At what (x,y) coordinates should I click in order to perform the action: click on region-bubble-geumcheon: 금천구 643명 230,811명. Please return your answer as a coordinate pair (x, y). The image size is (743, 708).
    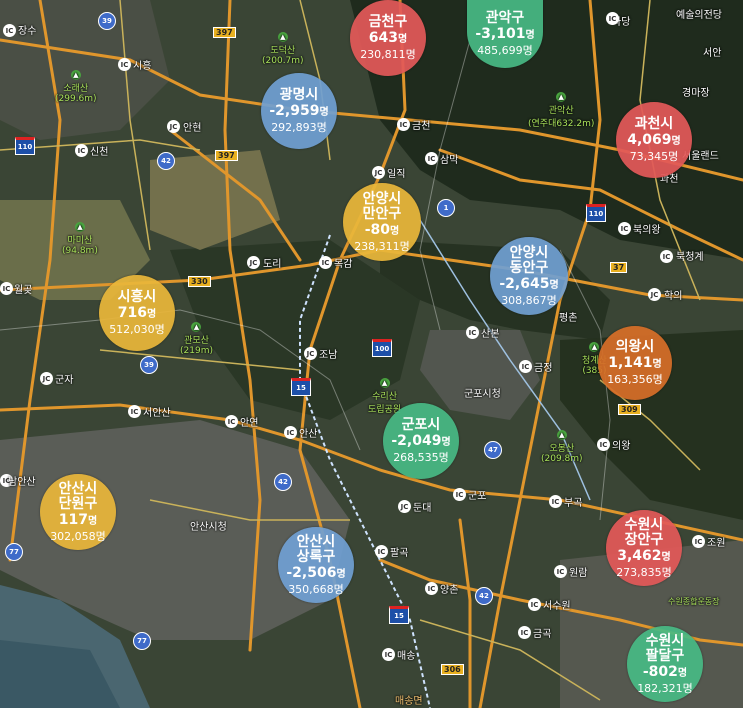
    Looking at the image, I should click on (388, 38).